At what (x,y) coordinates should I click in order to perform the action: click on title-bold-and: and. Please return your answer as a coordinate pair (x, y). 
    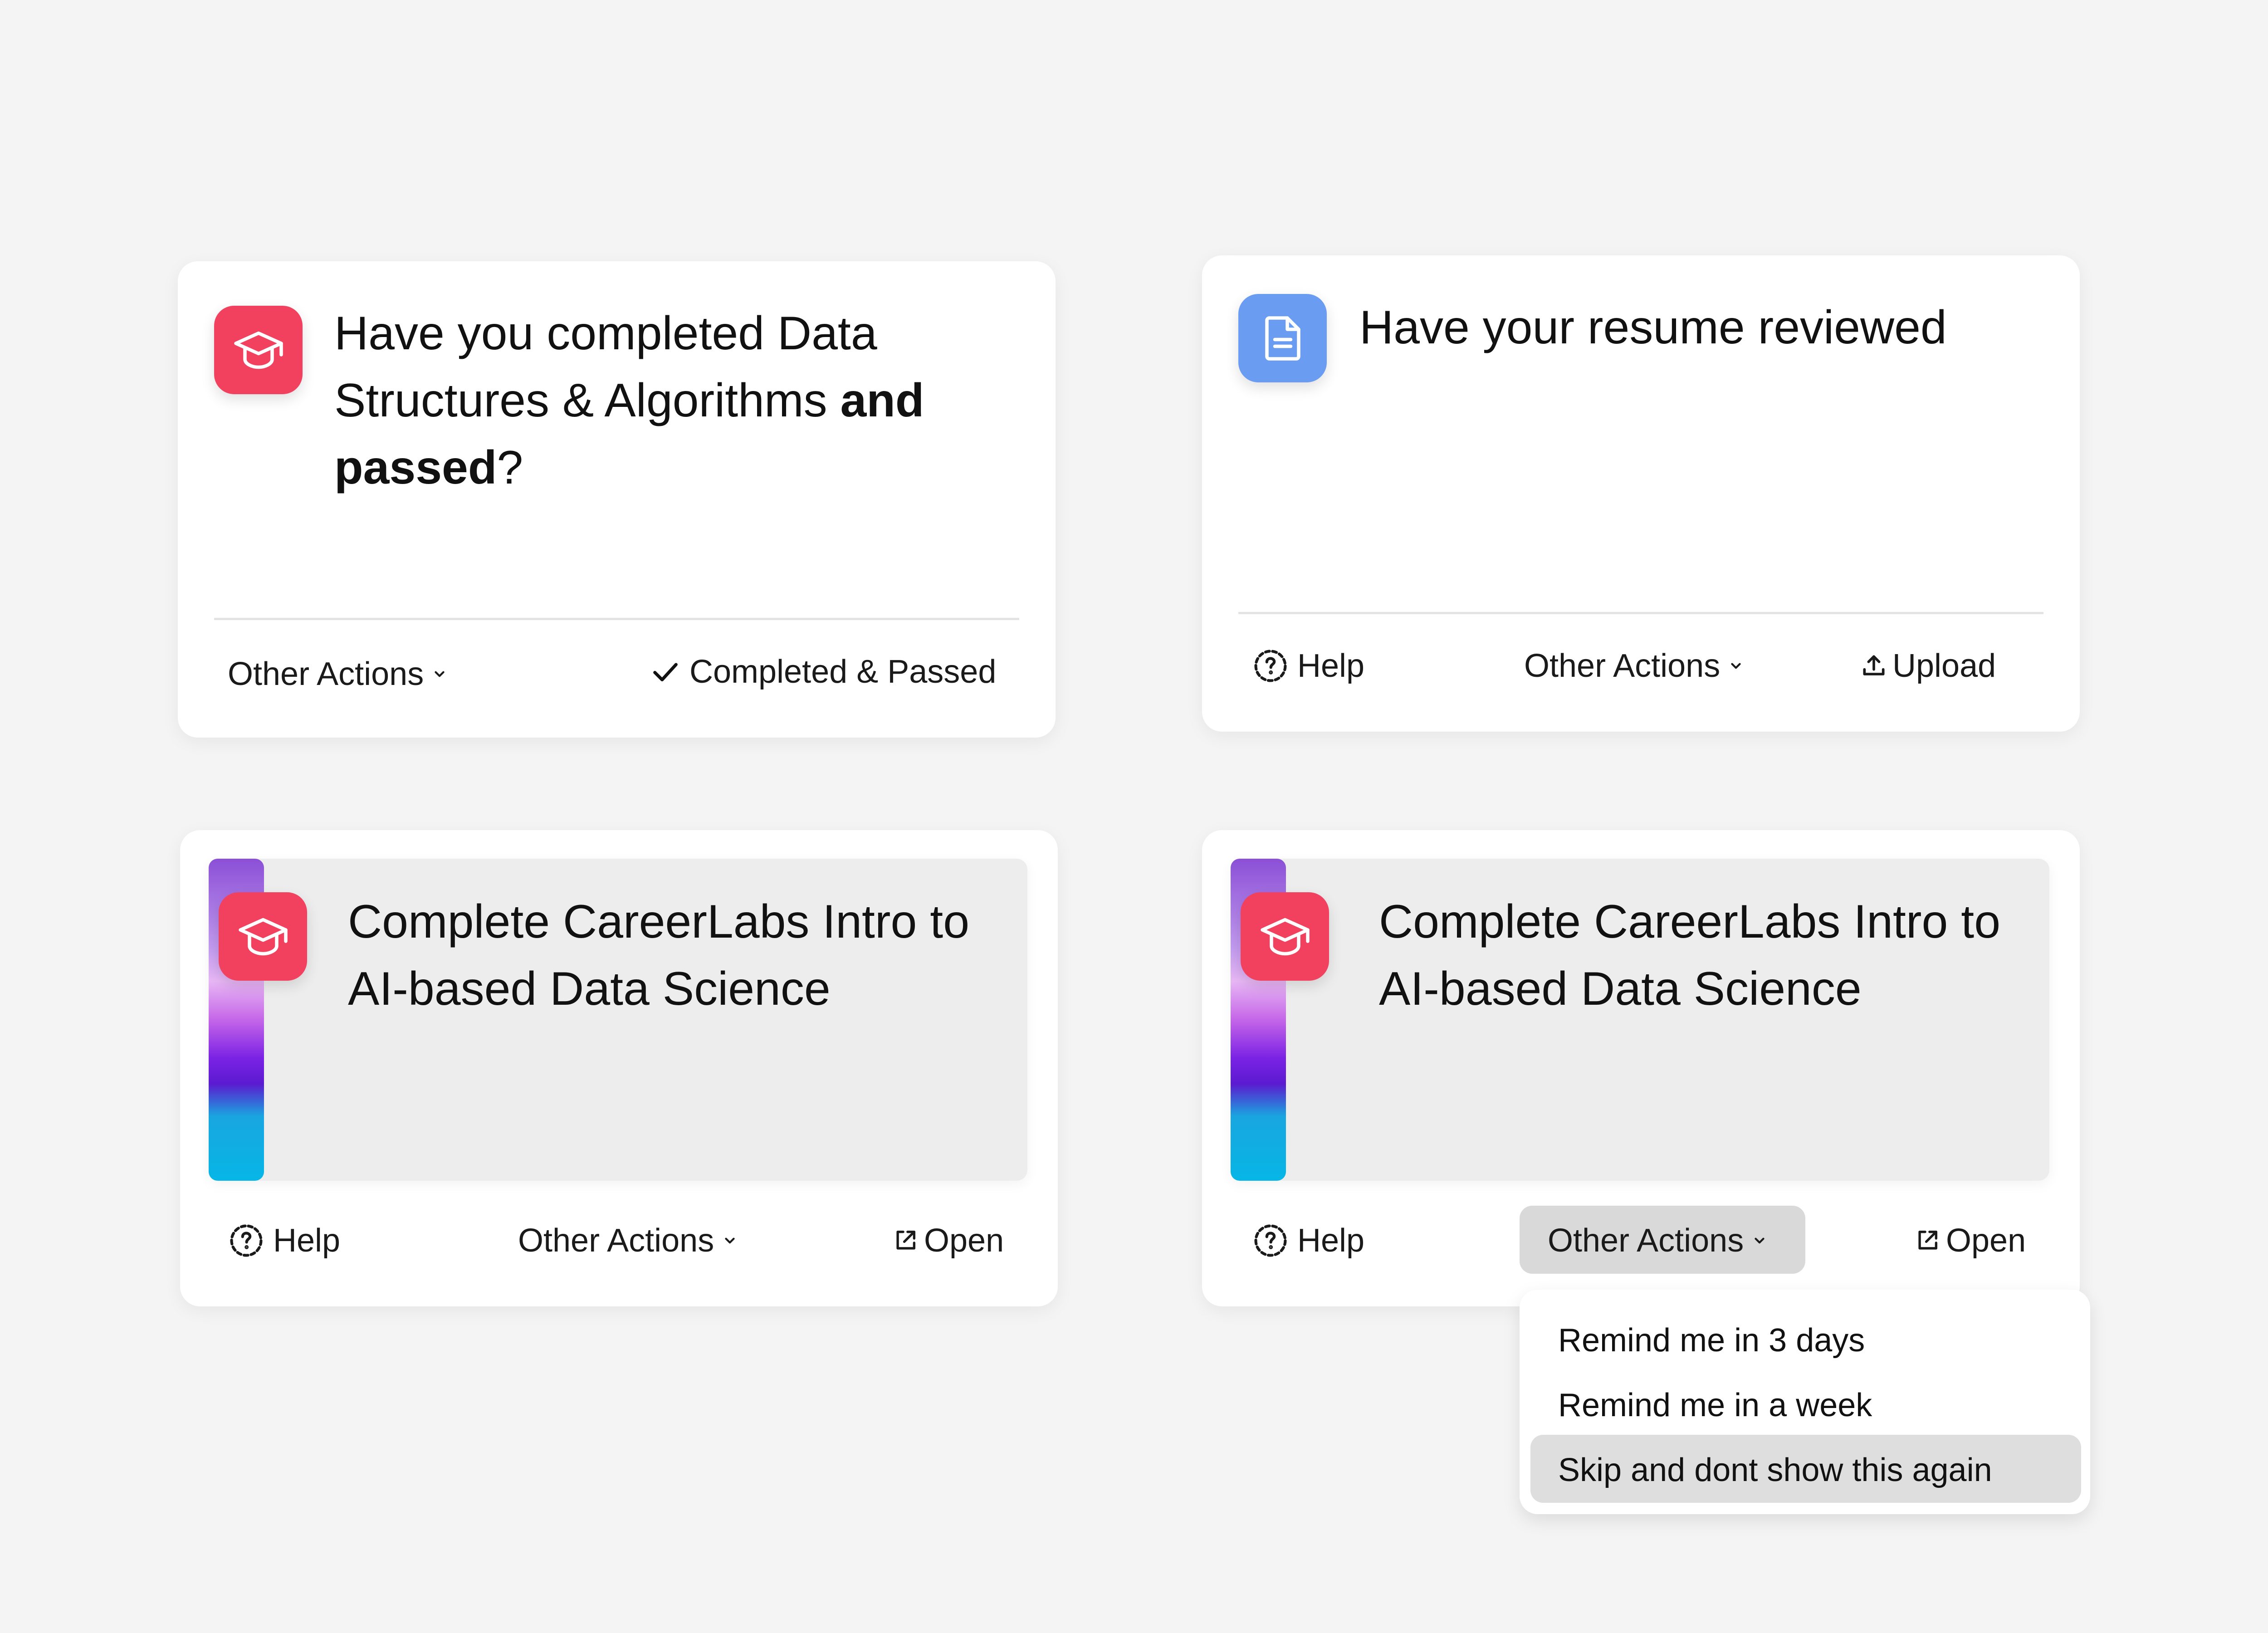
    Looking at the image, I should click on (882, 400).